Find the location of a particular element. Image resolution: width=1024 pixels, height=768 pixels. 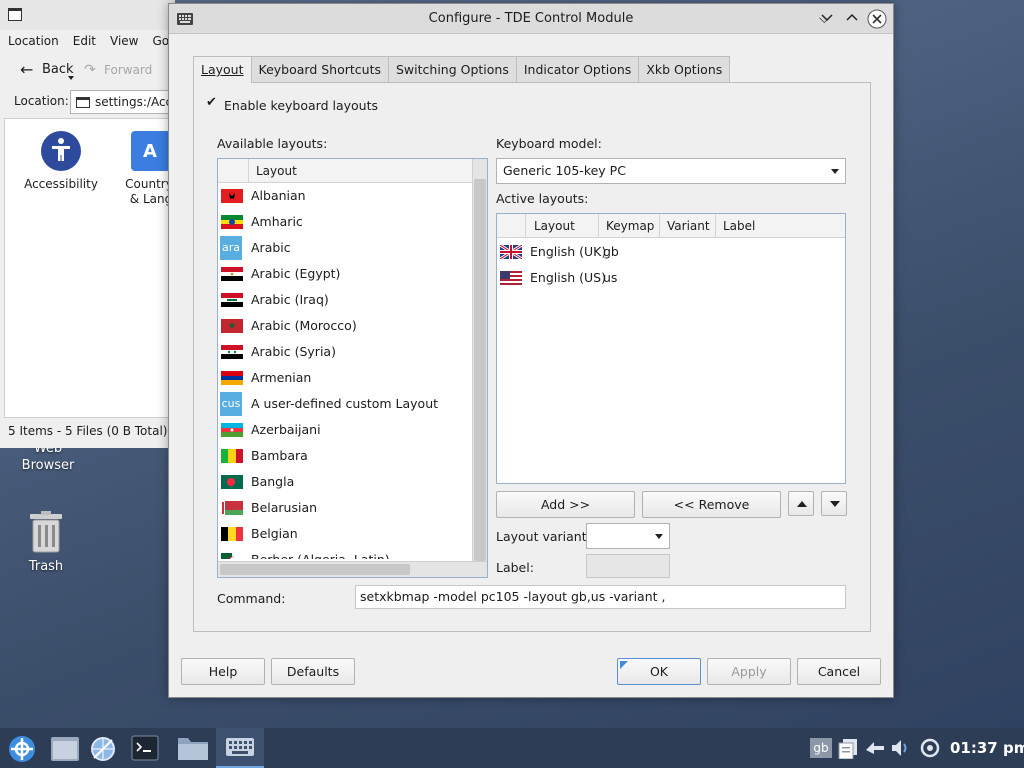

menu-go: Go is located at coordinates (161, 41).